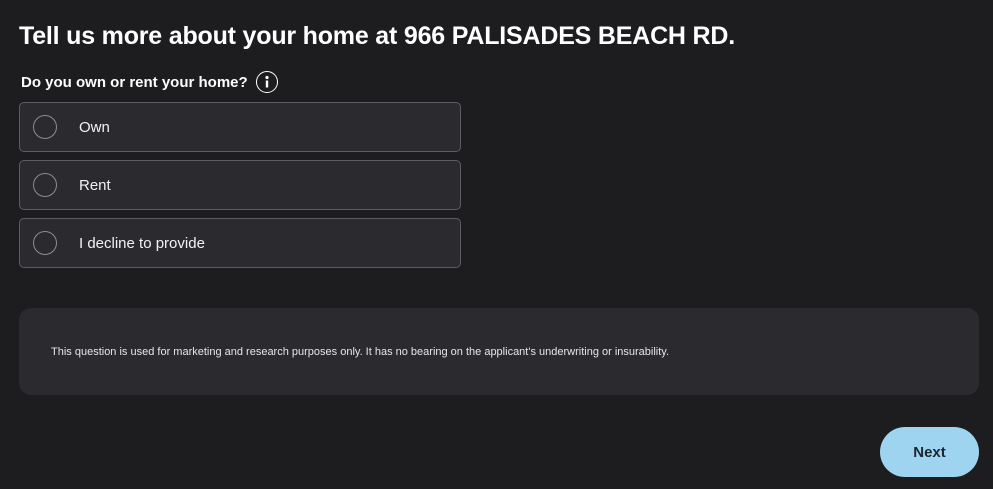 The width and height of the screenshot is (993, 489). I want to click on question-row: Do you own or rent your home?, so click(149, 82).